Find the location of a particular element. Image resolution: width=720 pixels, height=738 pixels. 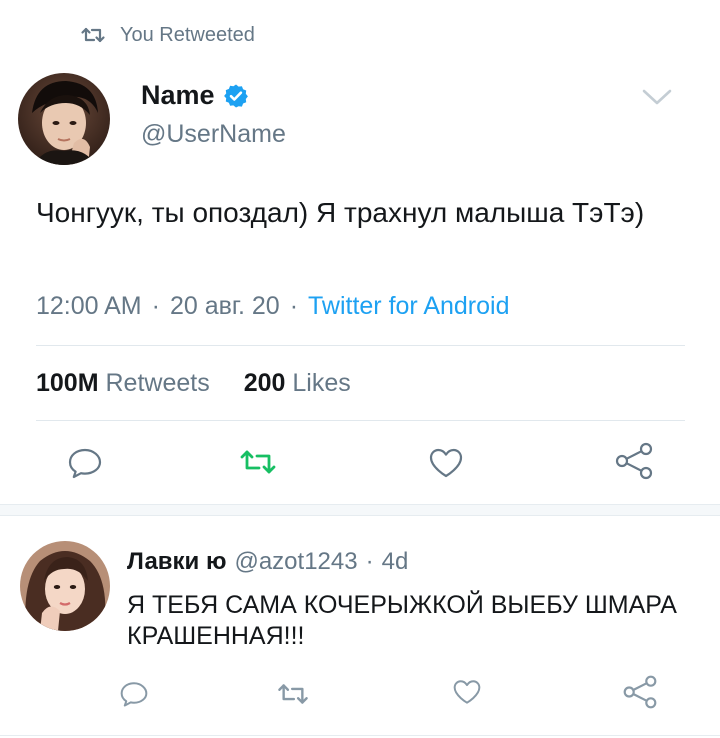

reply-author-avatar is located at coordinates (65, 586).